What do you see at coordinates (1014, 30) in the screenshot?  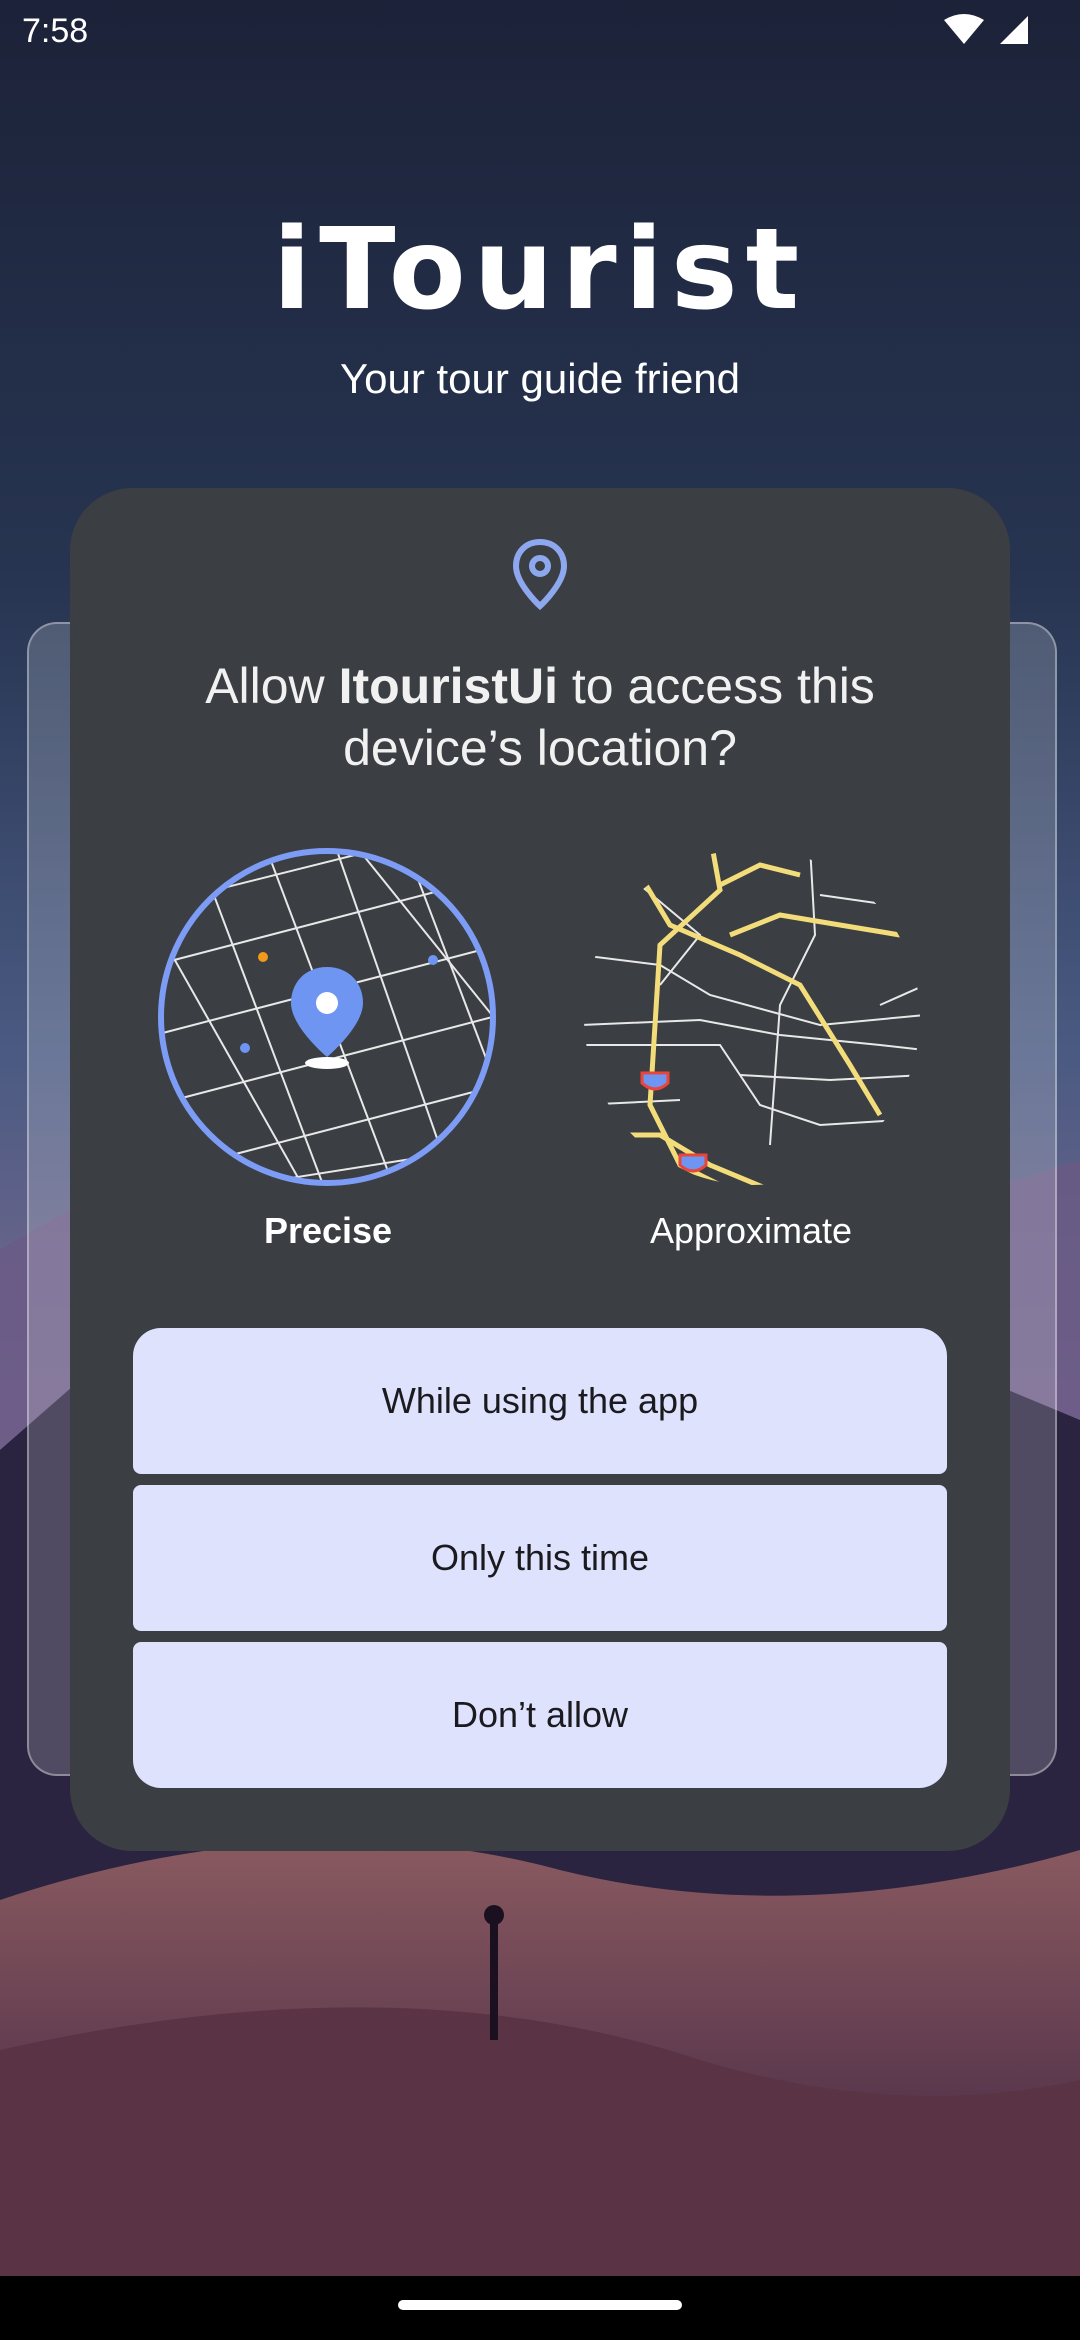 I see `signal-icon` at bounding box center [1014, 30].